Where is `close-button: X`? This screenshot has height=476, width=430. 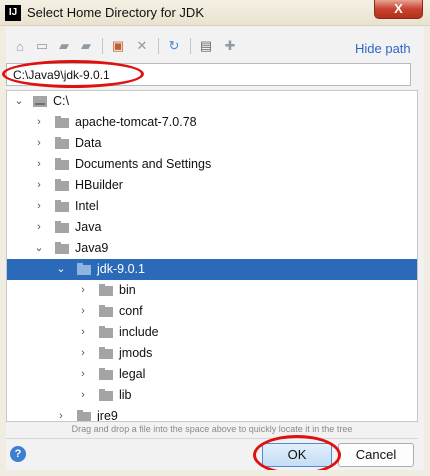 close-button: X is located at coordinates (398, 9).